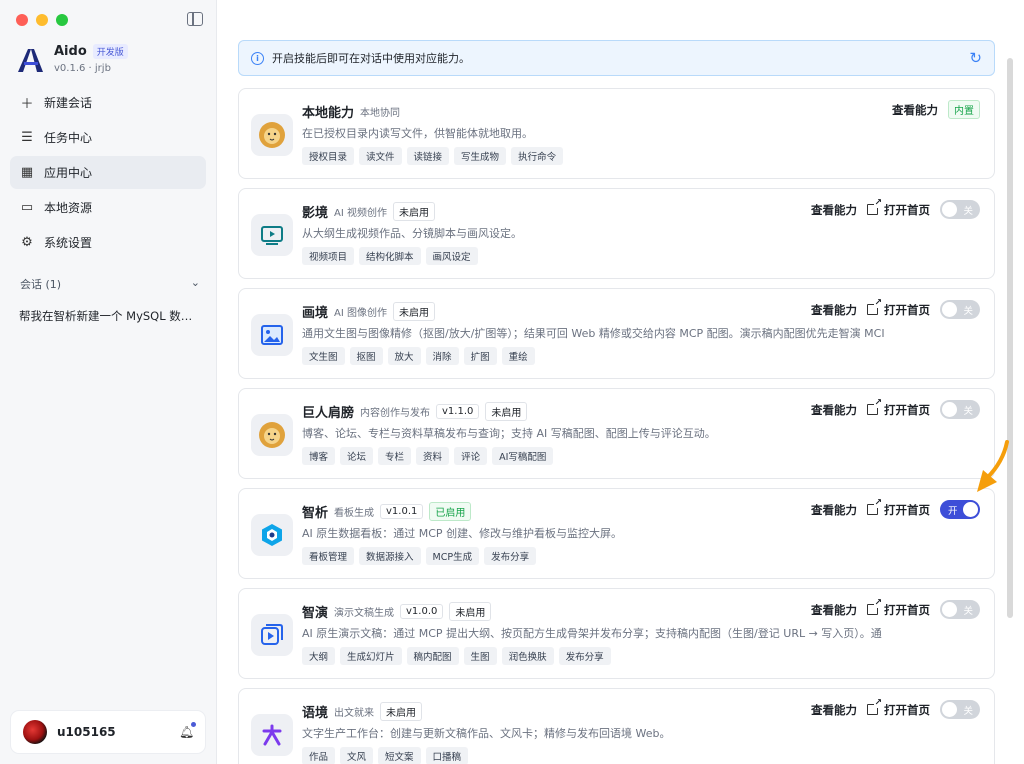 Image resolution: width=1024 pixels, height=764 pixels. What do you see at coordinates (68, 243) in the screenshot?
I see `sidebar-item-label: 系统设置` at bounding box center [68, 243].